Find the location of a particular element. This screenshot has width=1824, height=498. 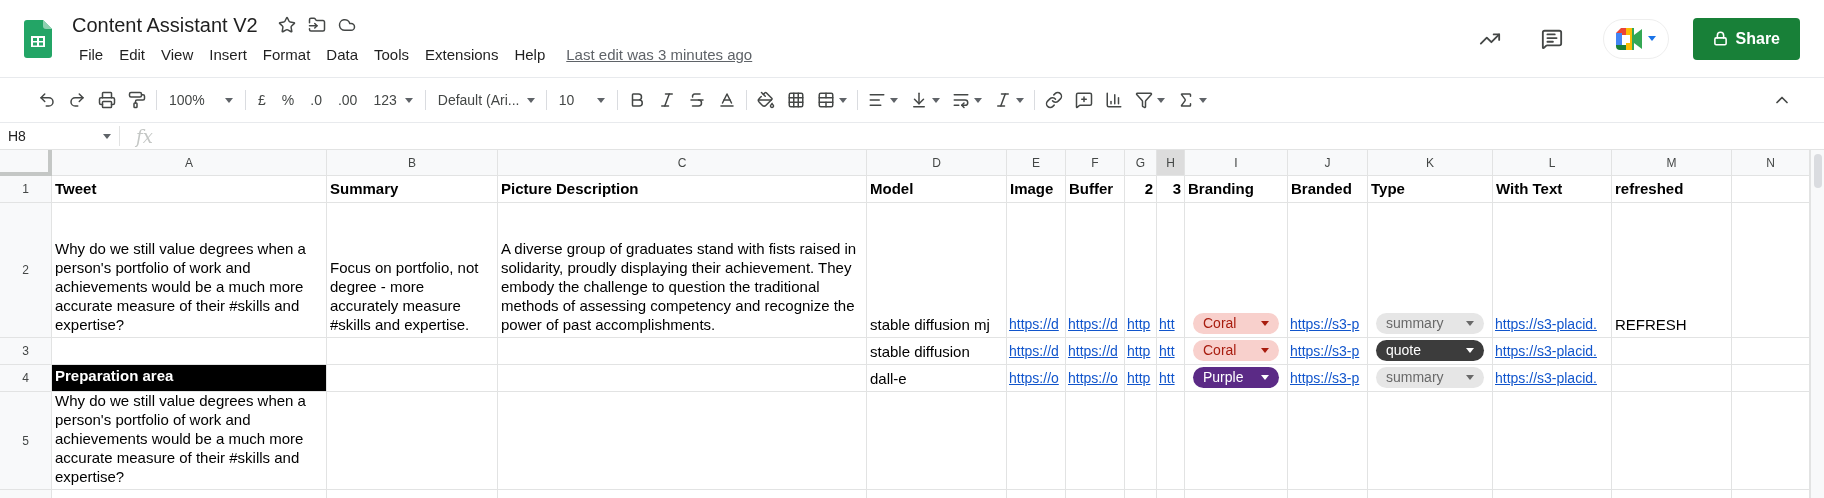

column-header: F is located at coordinates (1095, 163).